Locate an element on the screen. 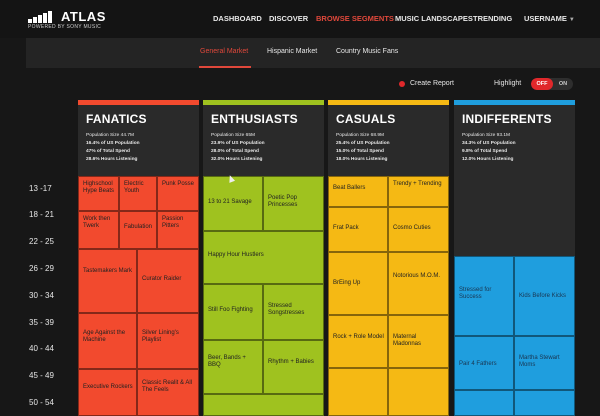 The image size is (600, 416). atlas-logo: ATLAS POWERED BY SONY MUSIC is located at coordinates (73, 20).